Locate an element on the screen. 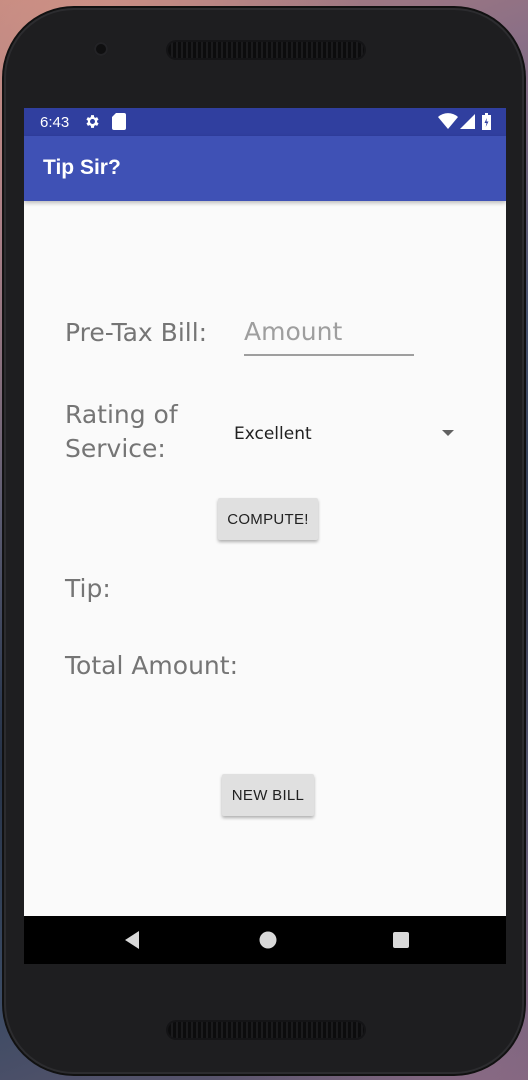 Image resolution: width=528 pixels, height=1080 pixels. rating-label: Rating of Service: is located at coordinates (121, 432).